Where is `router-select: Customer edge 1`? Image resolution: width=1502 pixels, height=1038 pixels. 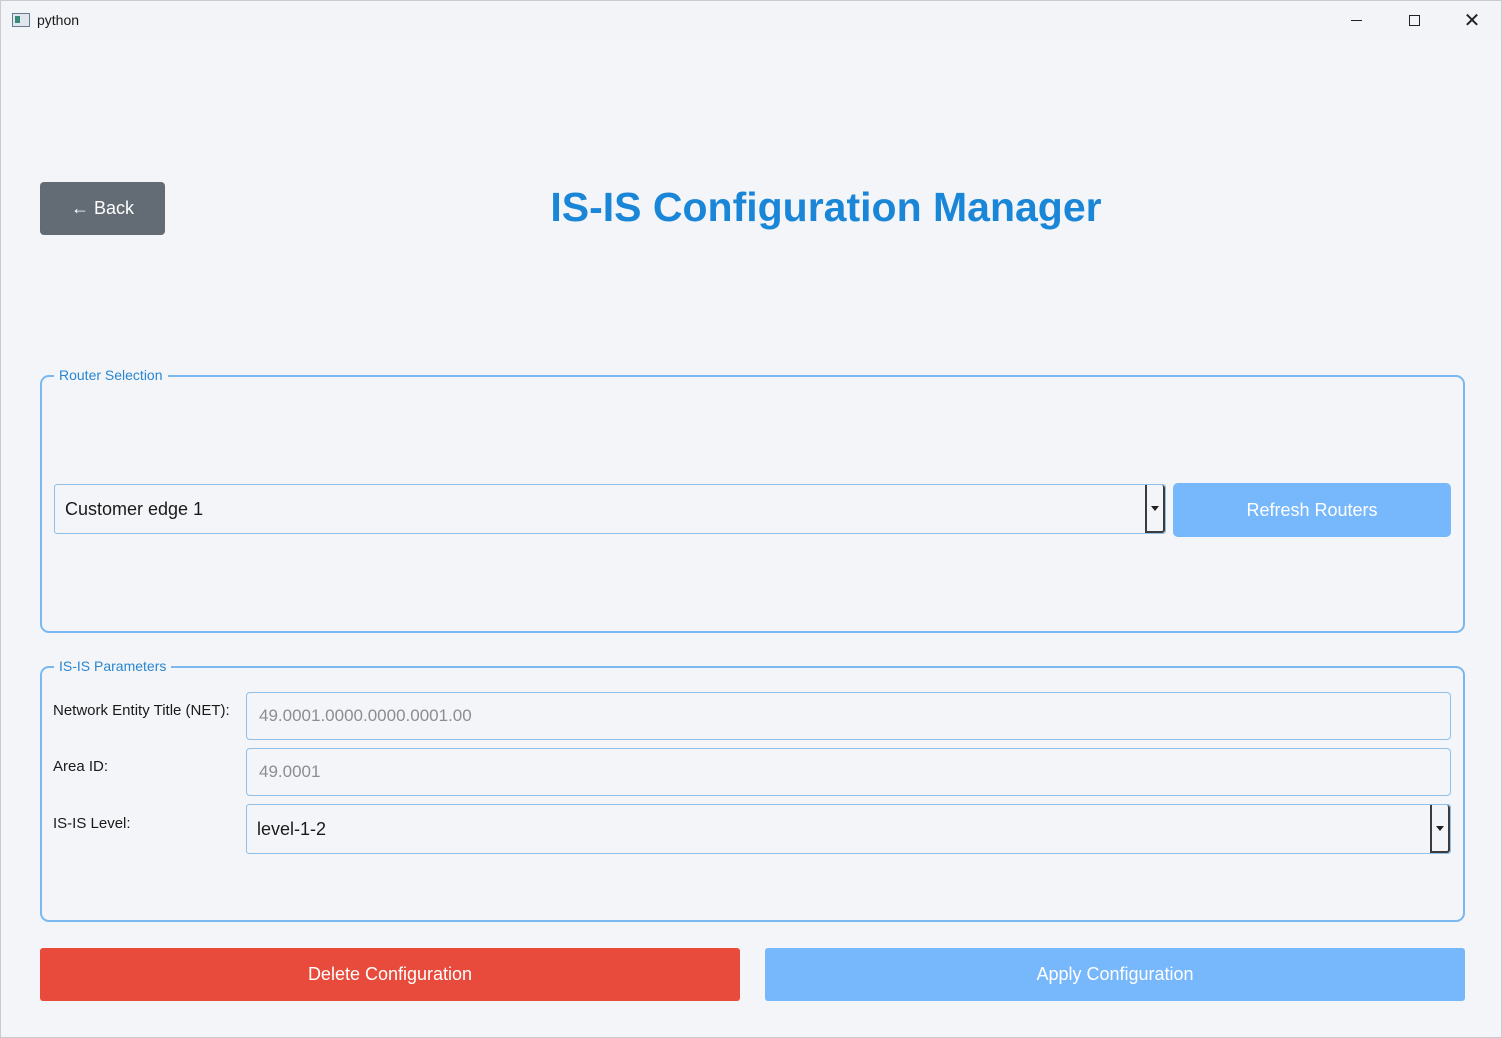
router-select: Customer edge 1 is located at coordinates (610, 509).